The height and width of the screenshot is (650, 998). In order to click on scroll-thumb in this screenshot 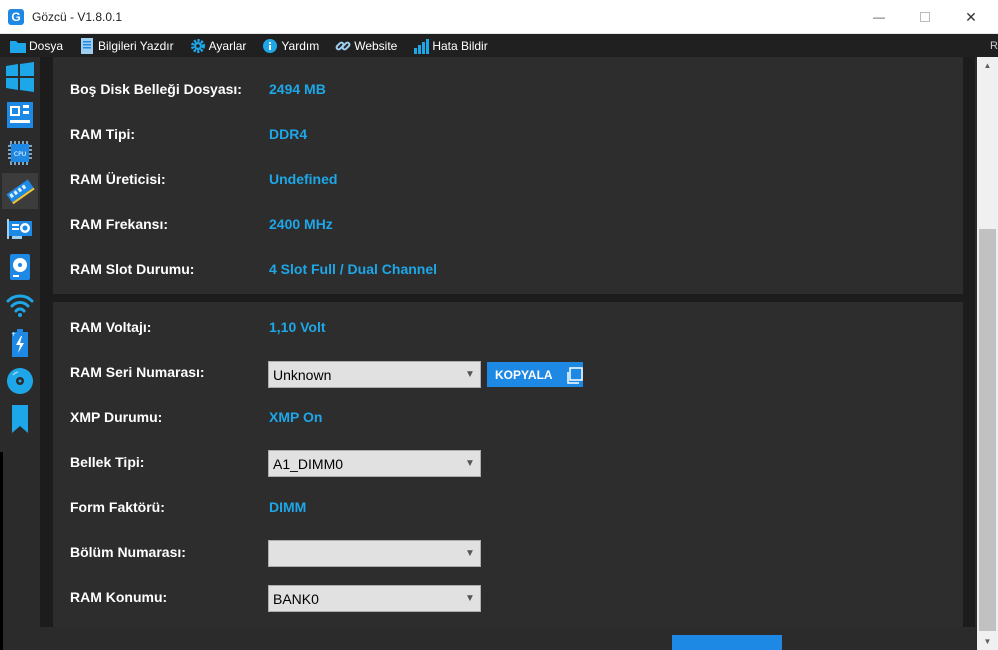, I will do `click(987, 430)`.